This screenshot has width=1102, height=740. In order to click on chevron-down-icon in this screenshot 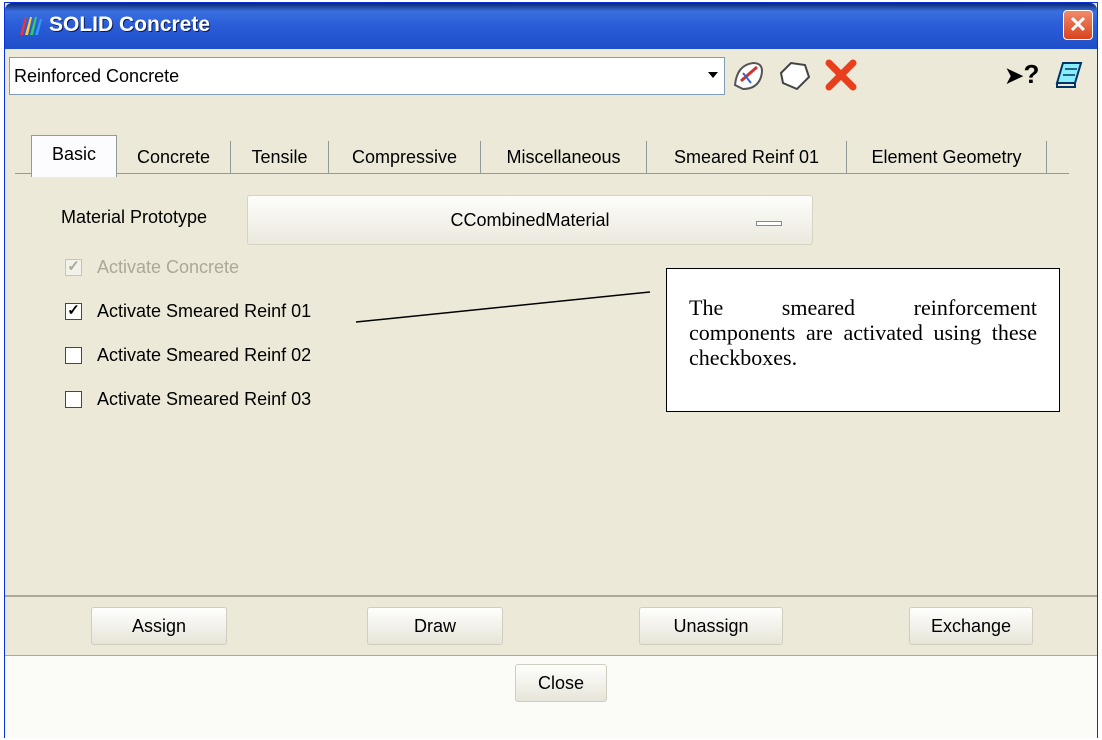, I will do `click(713, 75)`.